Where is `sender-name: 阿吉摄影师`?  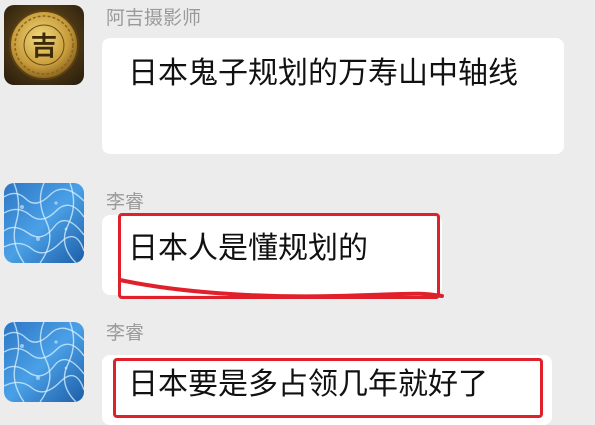
sender-name: 阿吉摄影师 is located at coordinates (154, 18).